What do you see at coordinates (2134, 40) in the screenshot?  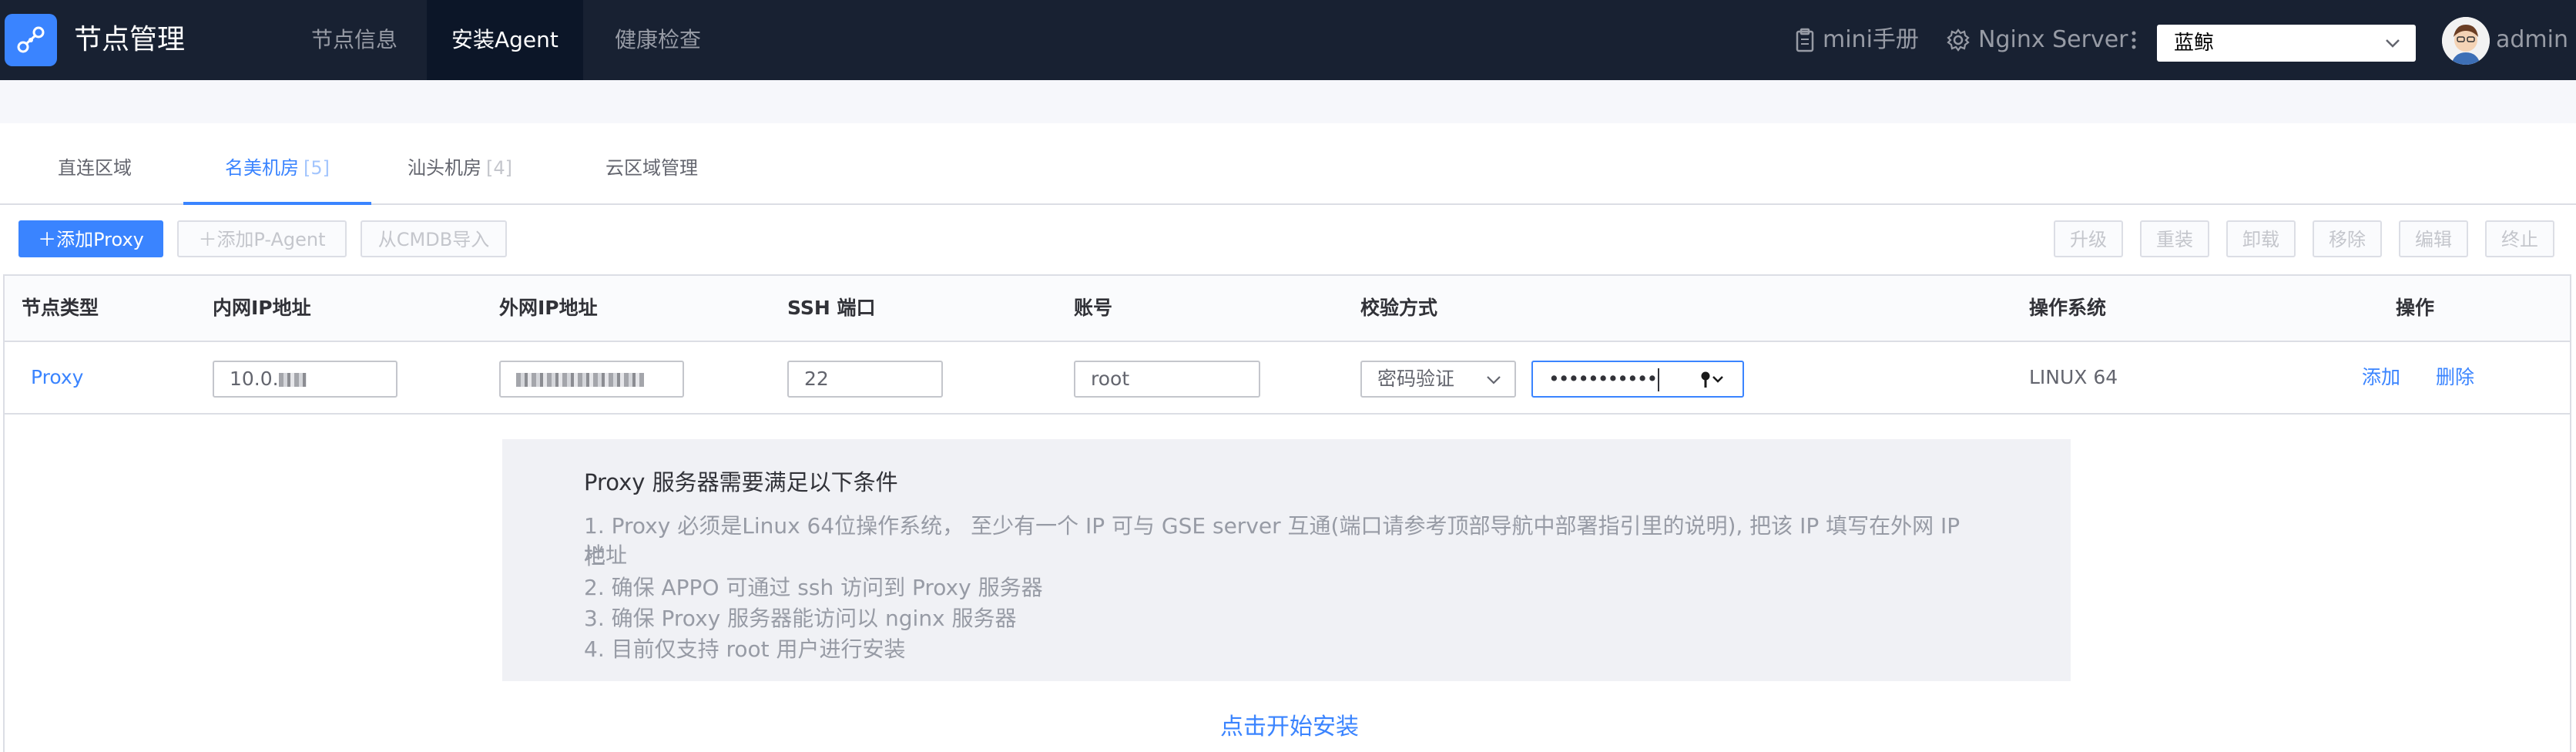 I see `more-vertical-icon` at bounding box center [2134, 40].